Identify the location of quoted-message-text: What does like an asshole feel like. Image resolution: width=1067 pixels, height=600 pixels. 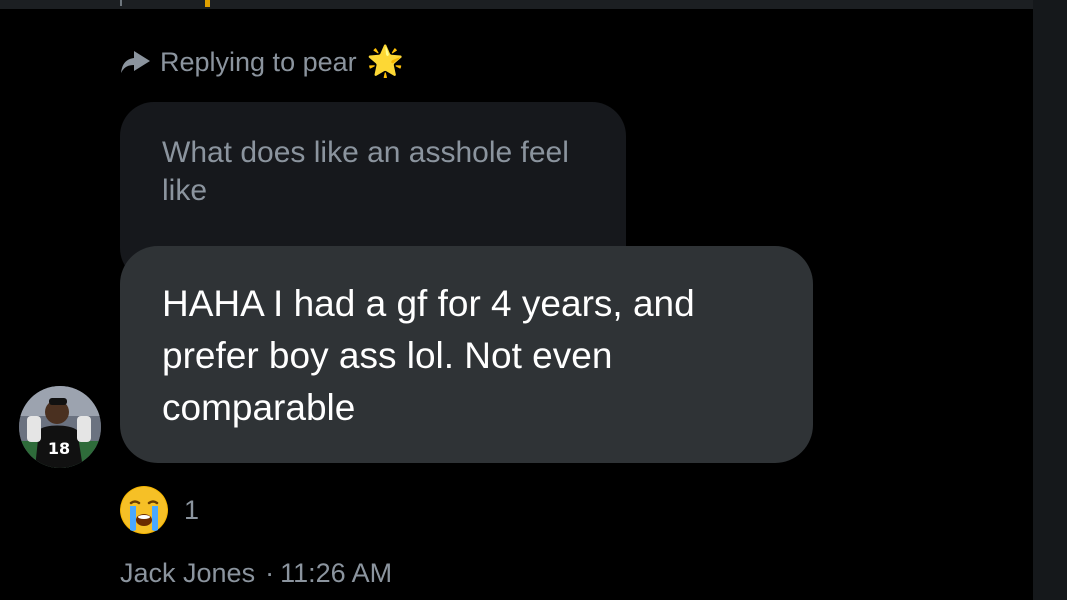
(365, 171).